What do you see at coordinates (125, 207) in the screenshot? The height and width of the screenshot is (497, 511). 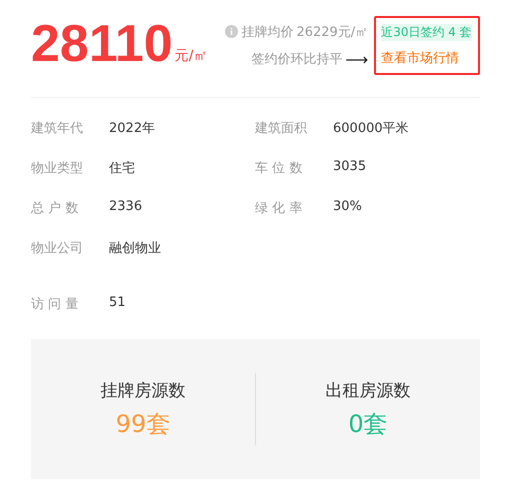 I see `fact-value: 2336` at bounding box center [125, 207].